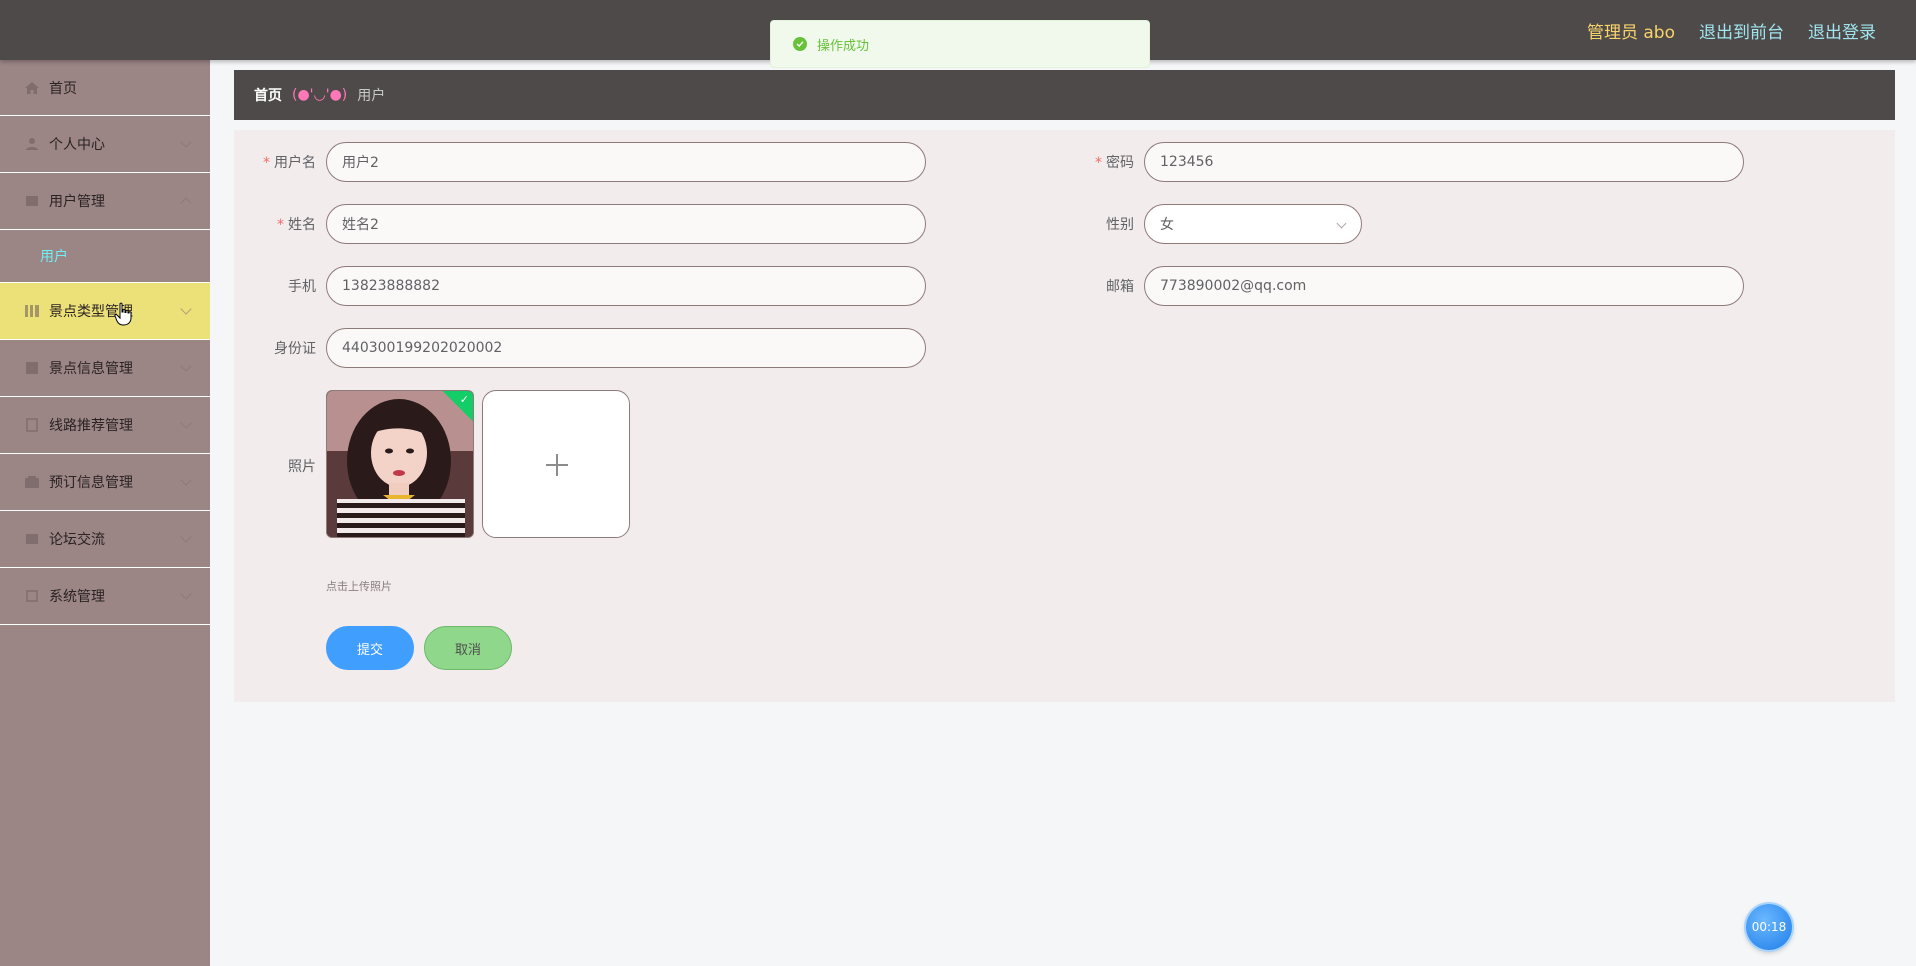 The width and height of the screenshot is (1916, 966). What do you see at coordinates (626, 162) in the screenshot?
I see `username-input` at bounding box center [626, 162].